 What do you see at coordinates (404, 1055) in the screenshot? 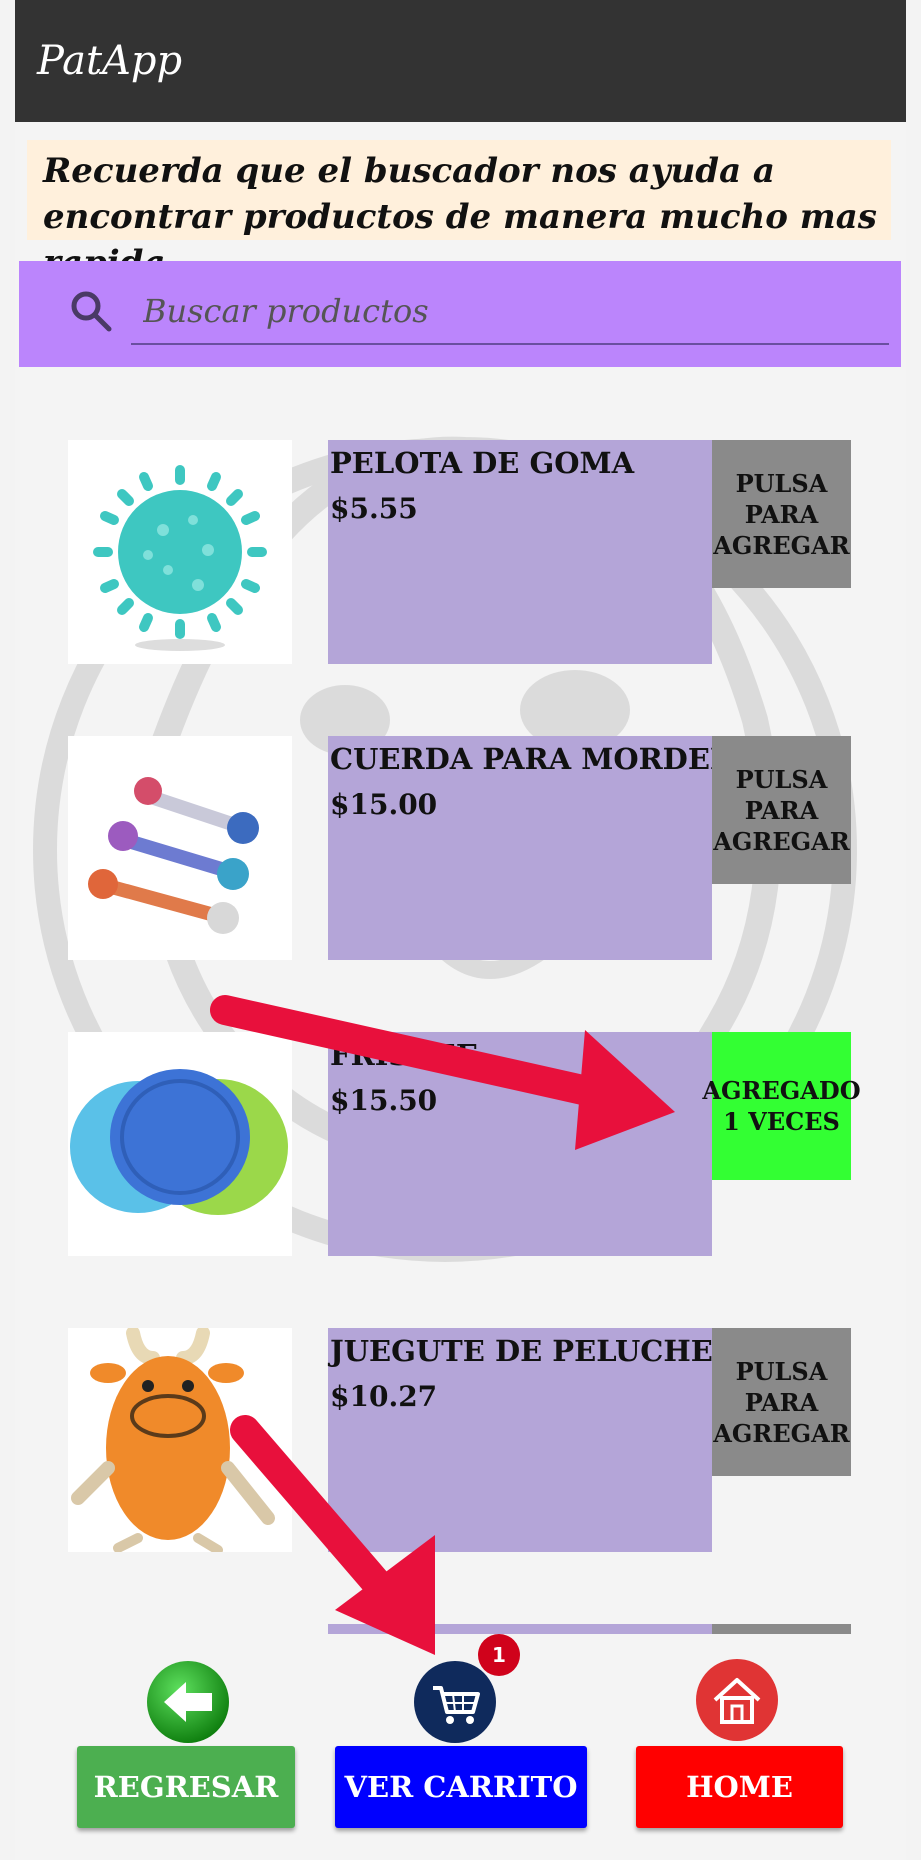
I see `product-name: FRISBEE` at bounding box center [404, 1055].